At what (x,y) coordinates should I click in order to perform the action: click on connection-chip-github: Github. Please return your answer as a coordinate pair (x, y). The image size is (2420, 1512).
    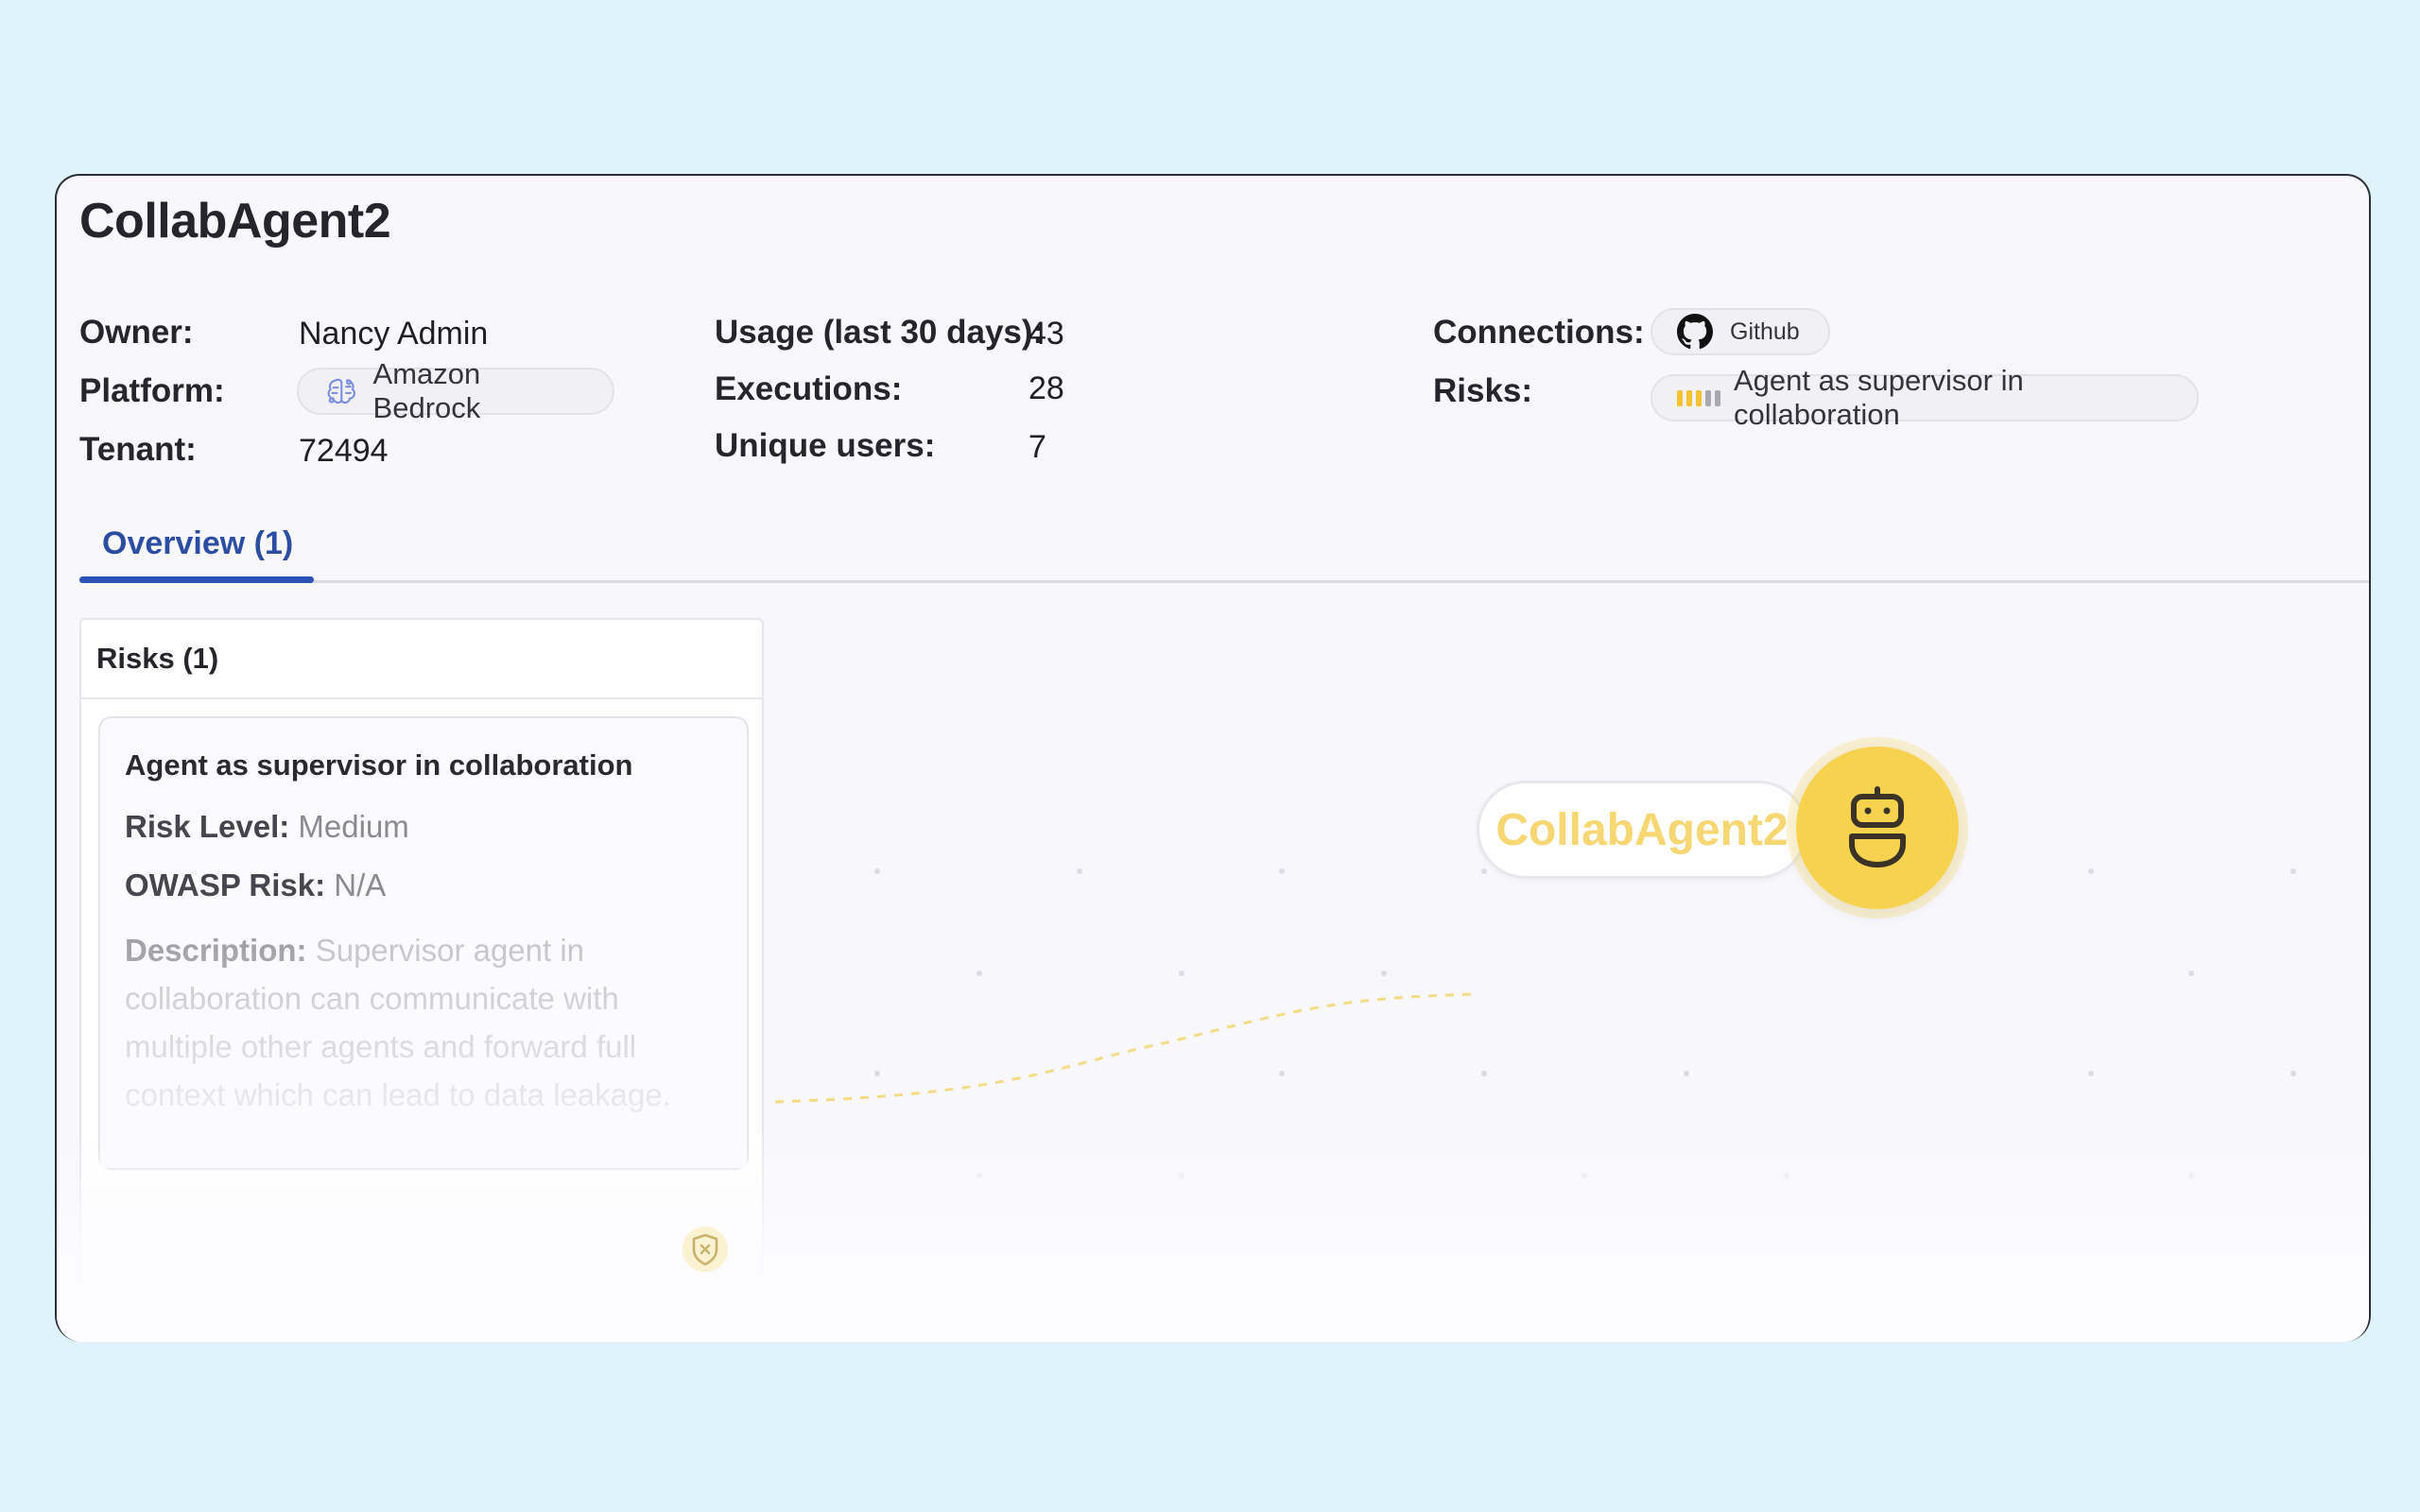
    Looking at the image, I should click on (1740, 331).